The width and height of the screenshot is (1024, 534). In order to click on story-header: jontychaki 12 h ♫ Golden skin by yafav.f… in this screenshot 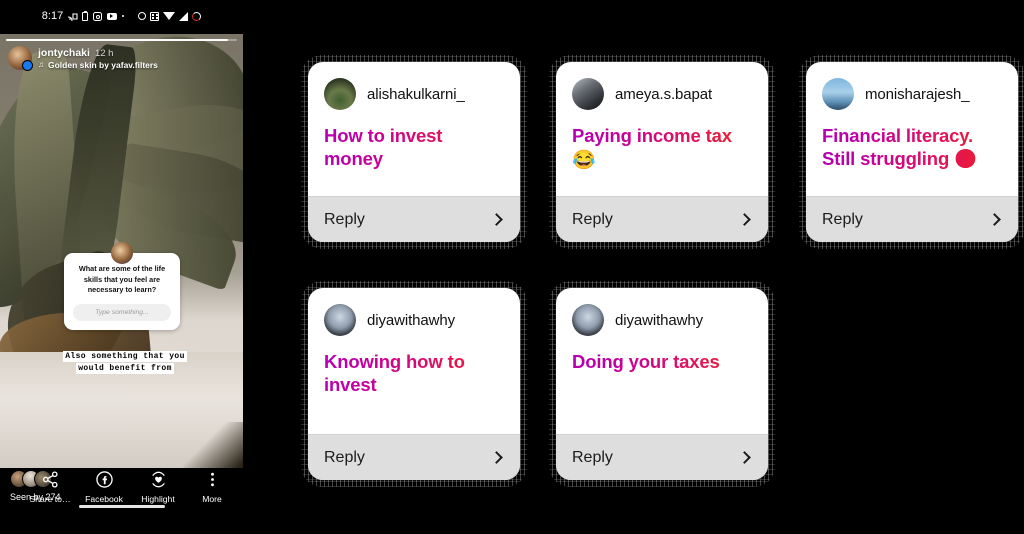, I will do `click(83, 58)`.